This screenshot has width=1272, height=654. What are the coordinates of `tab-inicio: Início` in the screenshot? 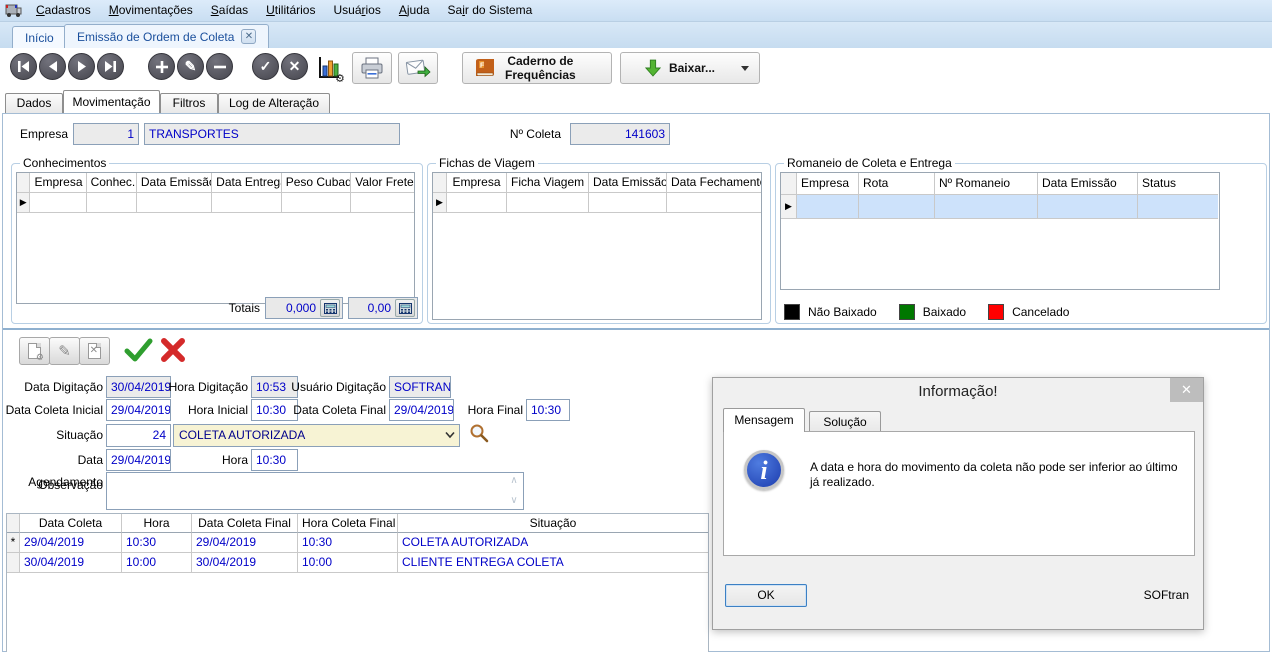 It's located at (39, 37).